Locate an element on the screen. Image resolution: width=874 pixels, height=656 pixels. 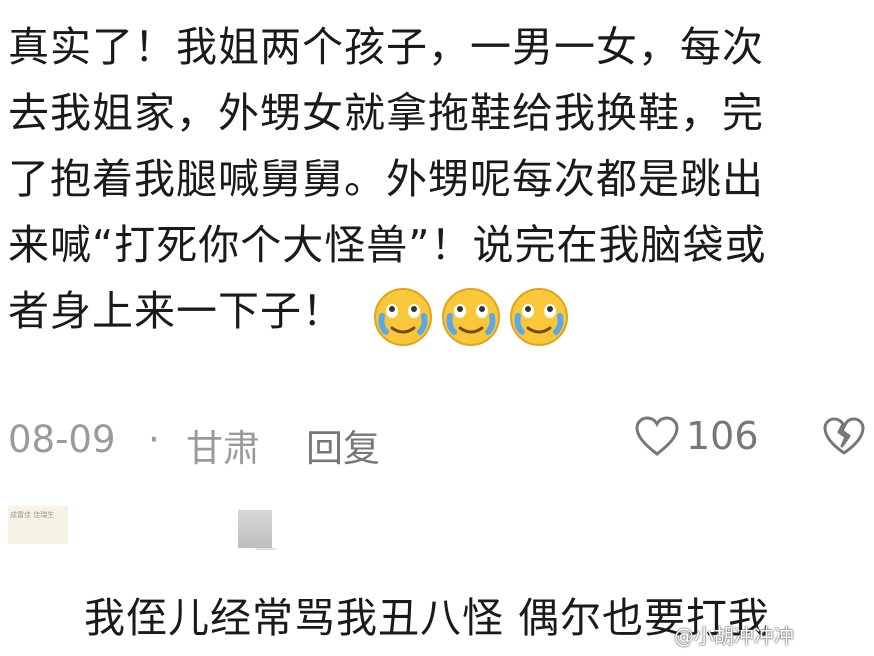
dislike-button is located at coordinates (844, 440).